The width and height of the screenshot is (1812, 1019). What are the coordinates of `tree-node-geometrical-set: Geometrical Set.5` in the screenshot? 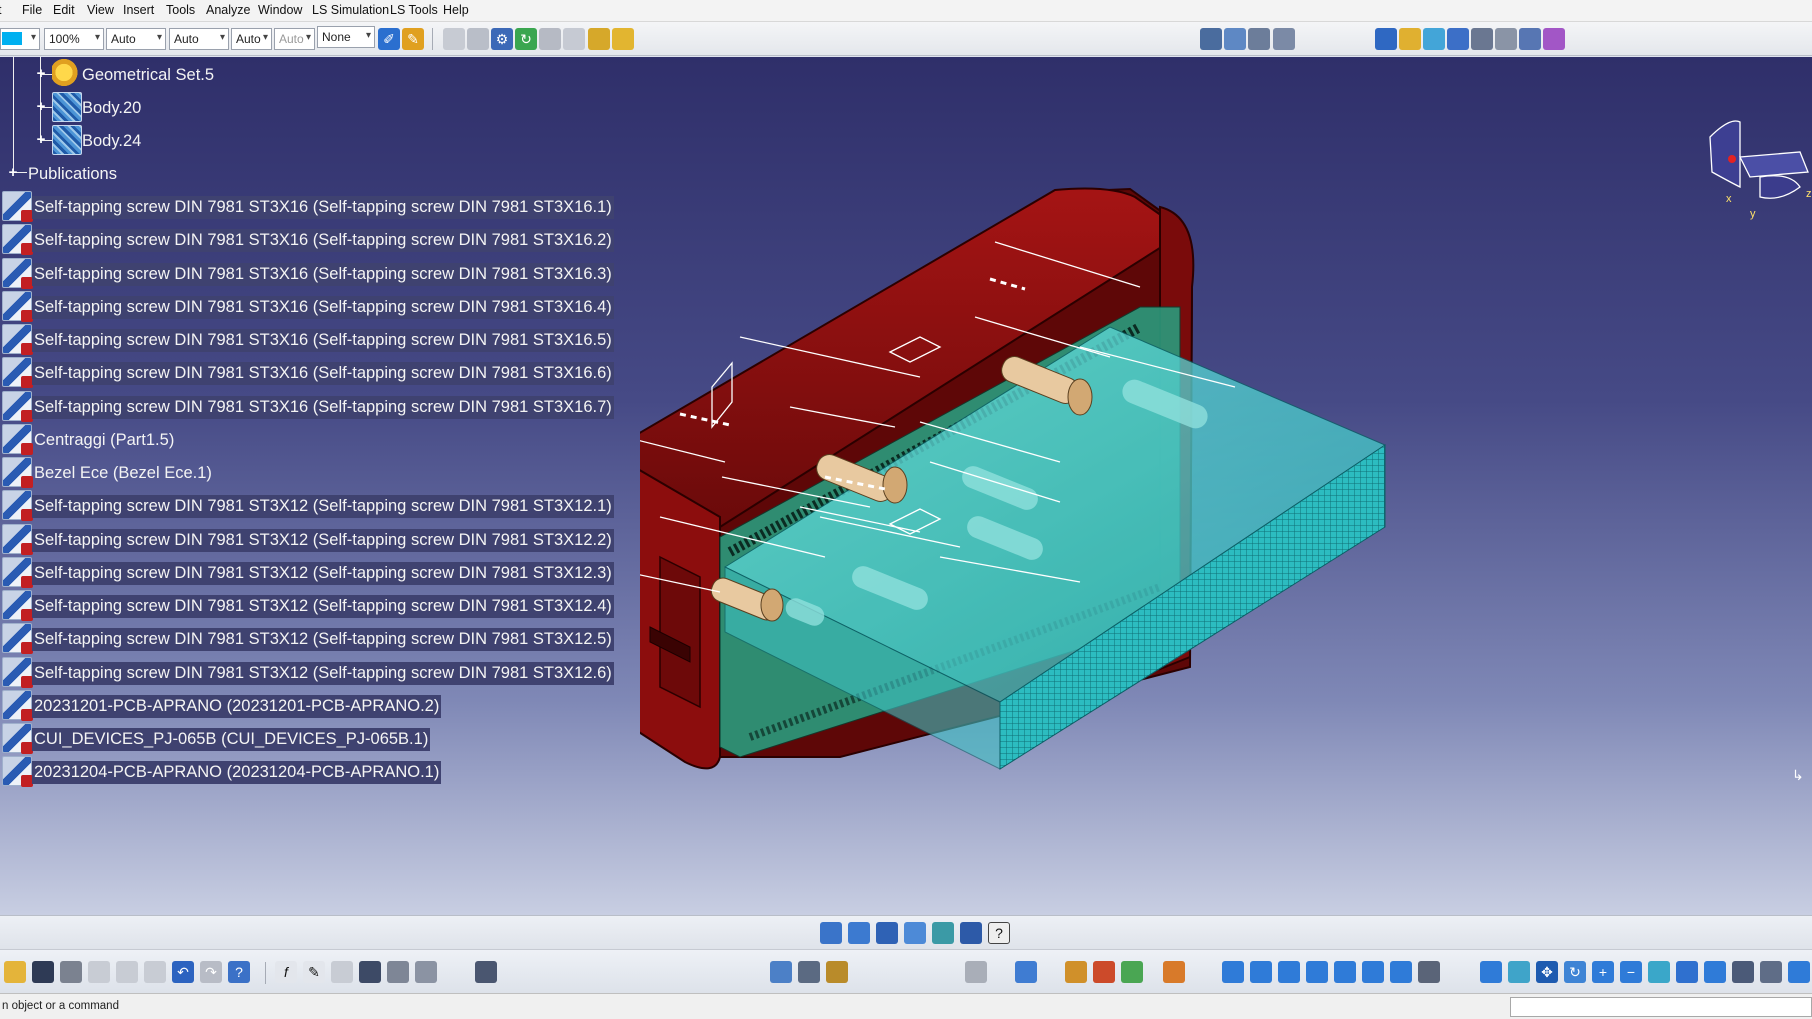 It's located at (148, 75).